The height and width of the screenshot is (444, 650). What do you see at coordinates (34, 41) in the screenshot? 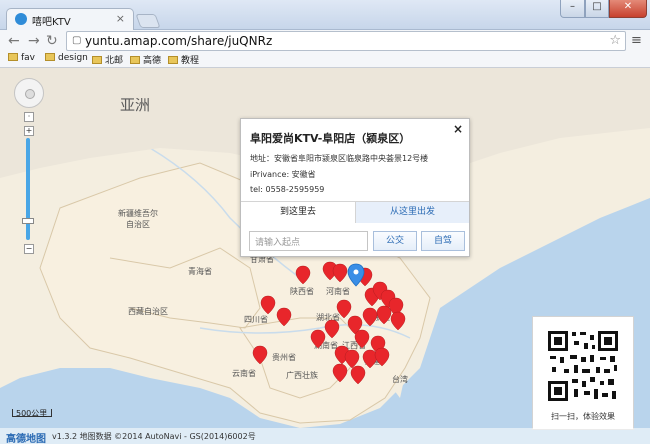
I see `forward-arrow-icon: →` at bounding box center [34, 41].